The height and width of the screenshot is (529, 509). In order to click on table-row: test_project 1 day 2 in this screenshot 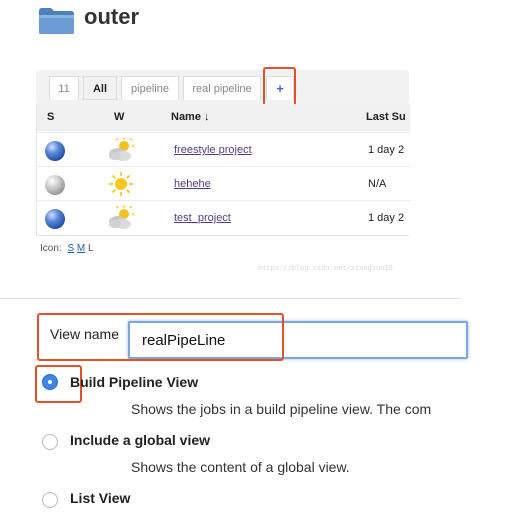, I will do `click(223, 217)`.